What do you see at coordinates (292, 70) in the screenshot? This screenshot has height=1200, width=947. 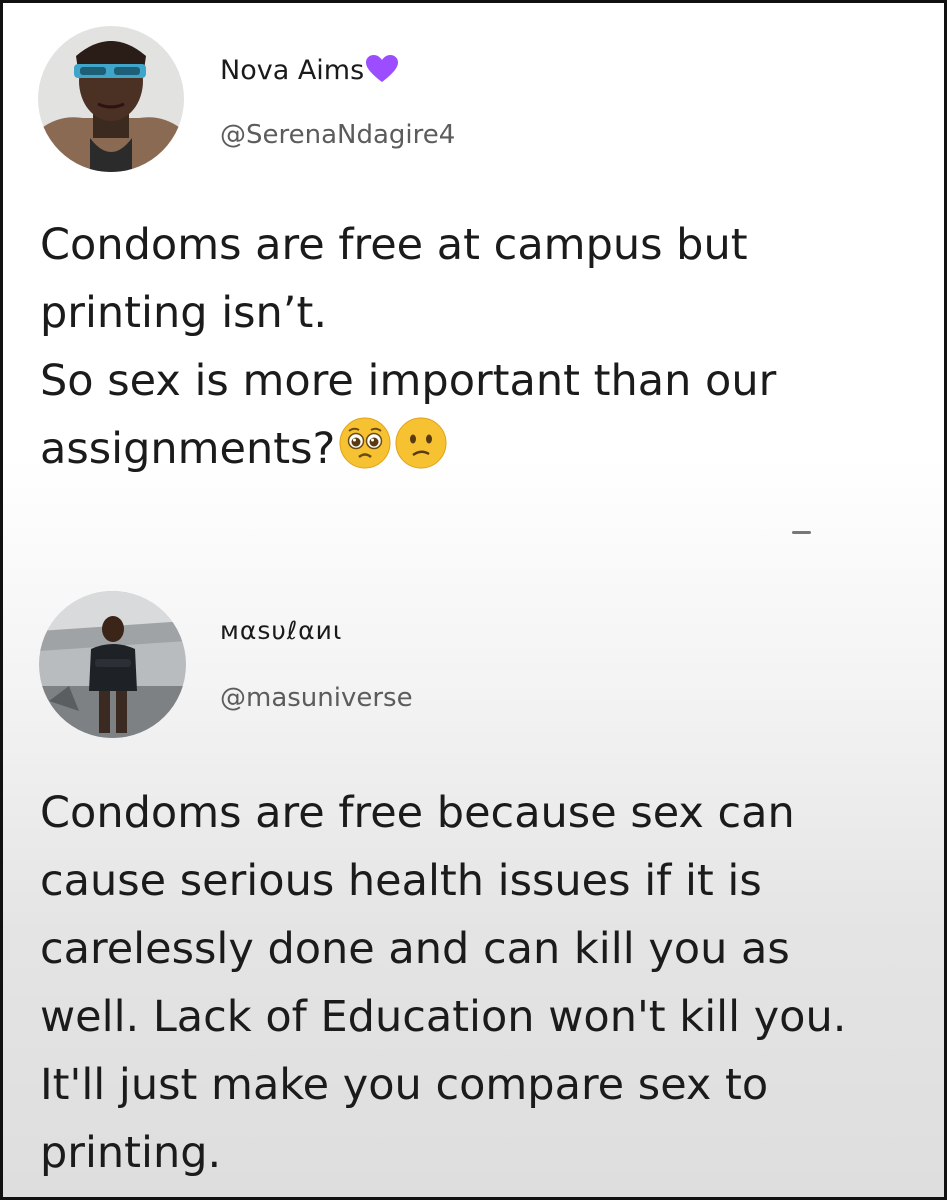 I see `display-name-text: Nova Aims` at bounding box center [292, 70].